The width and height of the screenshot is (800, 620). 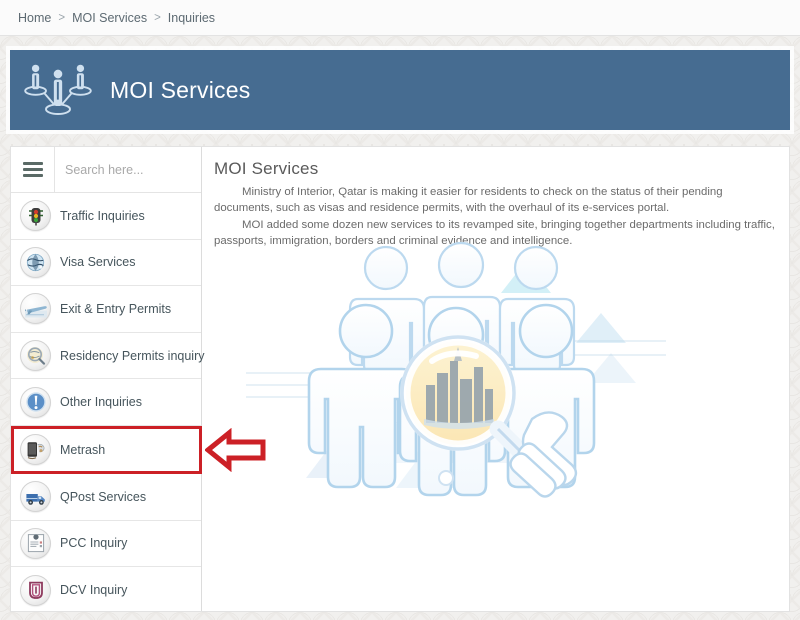 I want to click on sidebar-item-dcv-inquiry: DCV Inquiry, so click(x=106, y=590).